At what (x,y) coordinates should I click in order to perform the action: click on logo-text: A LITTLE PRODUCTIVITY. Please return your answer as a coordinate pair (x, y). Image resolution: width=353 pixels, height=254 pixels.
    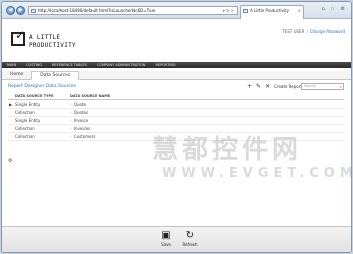
    Looking at the image, I should click on (52, 42).